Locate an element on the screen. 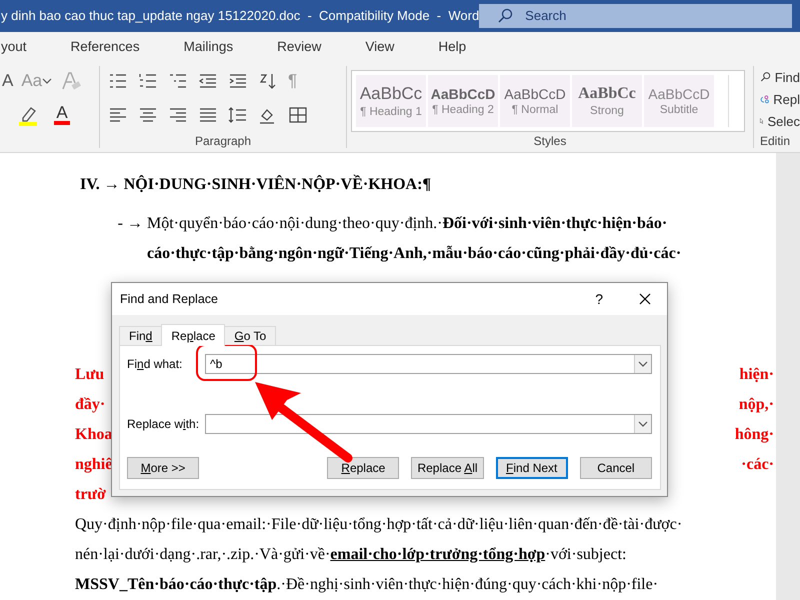  numbering-icon is located at coordinates (148, 81).